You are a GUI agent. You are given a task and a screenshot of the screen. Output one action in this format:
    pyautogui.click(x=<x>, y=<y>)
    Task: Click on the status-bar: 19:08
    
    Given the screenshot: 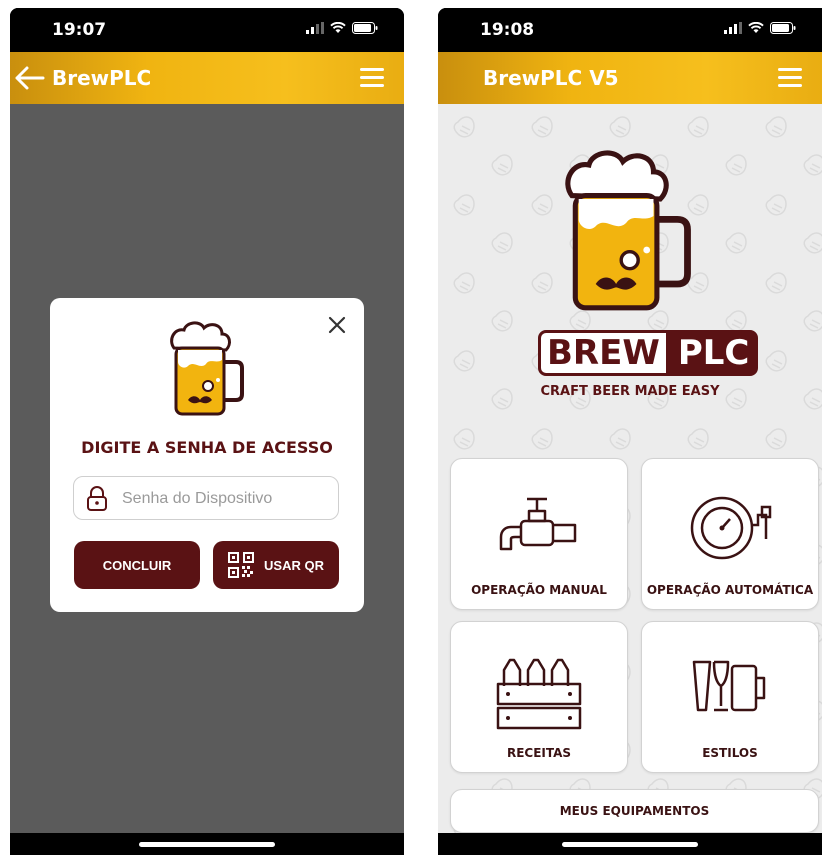 What is the action you would take?
    pyautogui.click(x=630, y=30)
    